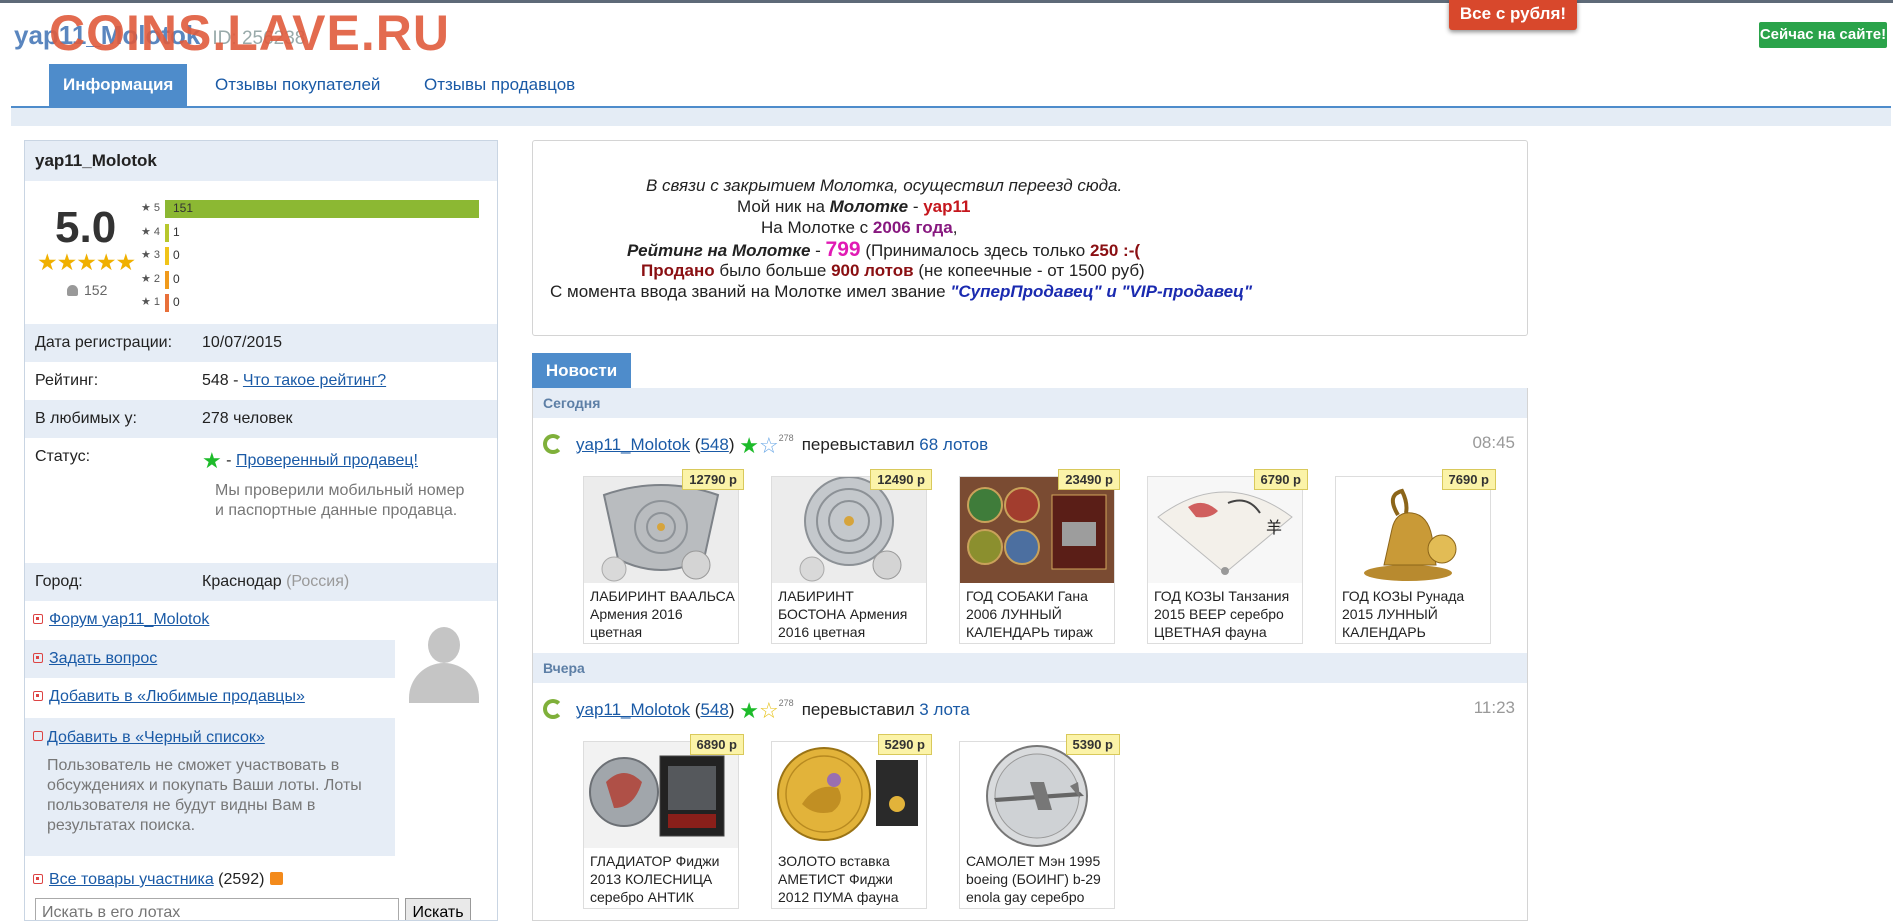  What do you see at coordinates (260, 880) in the screenshot?
I see `all-items-row: Все товары участника (2592)` at bounding box center [260, 880].